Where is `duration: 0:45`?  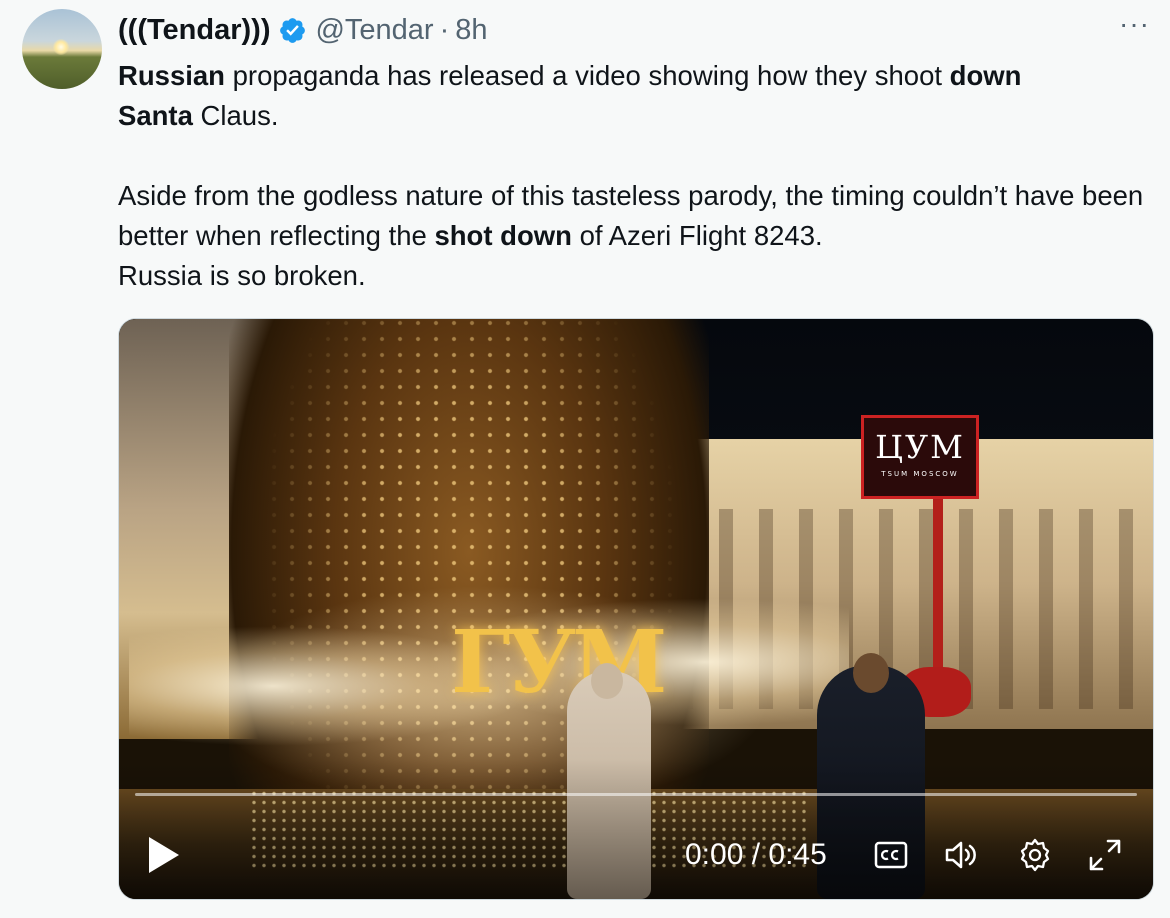
duration: 0:45 is located at coordinates (797, 854).